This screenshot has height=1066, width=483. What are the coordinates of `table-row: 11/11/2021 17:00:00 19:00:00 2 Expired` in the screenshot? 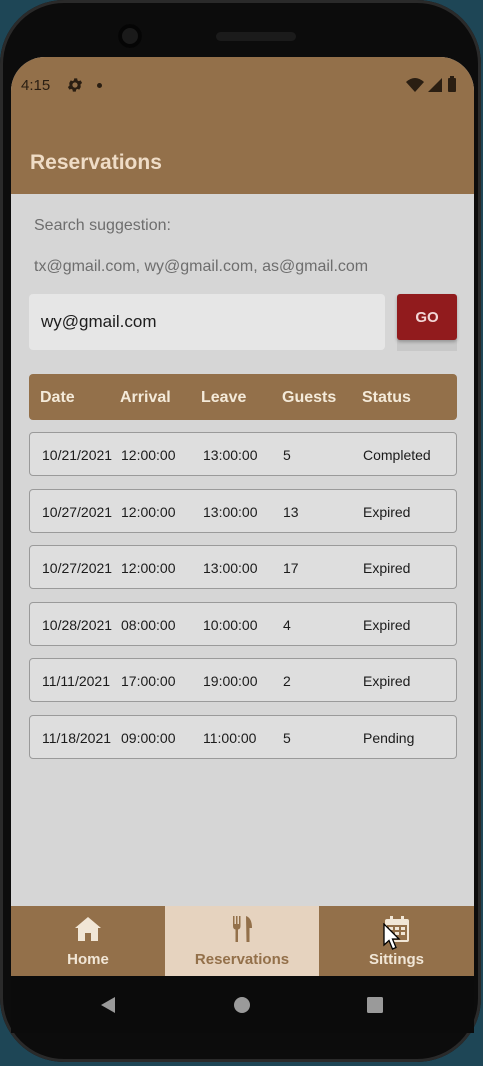 It's located at (243, 680).